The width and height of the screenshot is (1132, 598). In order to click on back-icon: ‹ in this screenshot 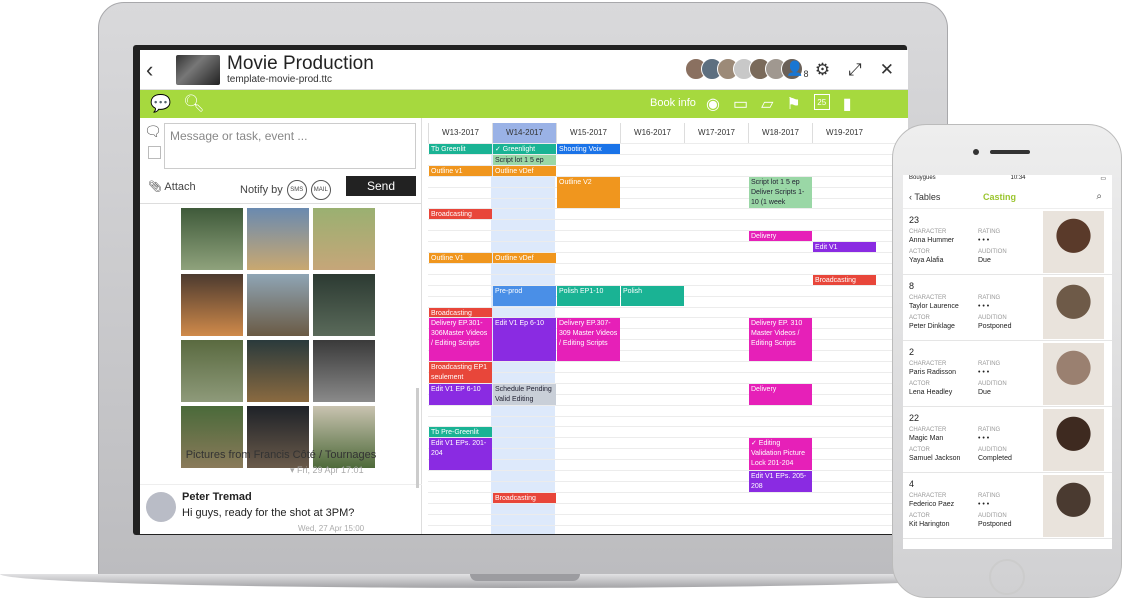, I will do `click(156, 70)`.